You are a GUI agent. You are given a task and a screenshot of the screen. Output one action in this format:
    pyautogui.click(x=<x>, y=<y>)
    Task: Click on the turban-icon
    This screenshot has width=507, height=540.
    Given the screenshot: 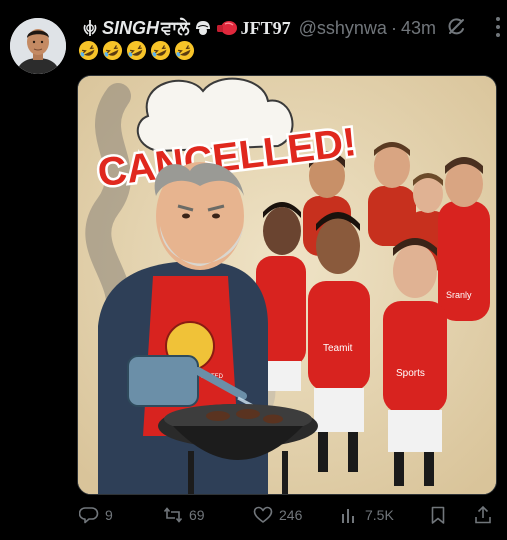 What is the action you would take?
    pyautogui.click(x=202, y=28)
    